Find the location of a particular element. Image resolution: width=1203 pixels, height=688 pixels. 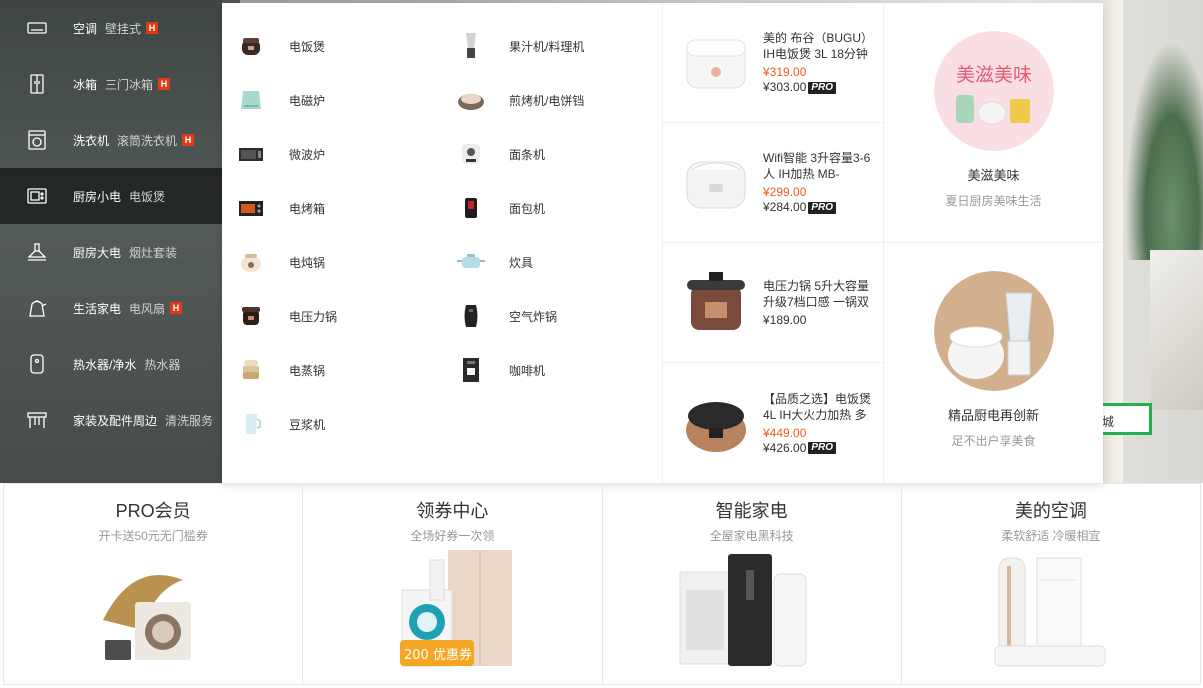

feature-card-air-conditioner: 美的空调 柔软舒适 冷暖相宜 is located at coordinates (1051, 584).